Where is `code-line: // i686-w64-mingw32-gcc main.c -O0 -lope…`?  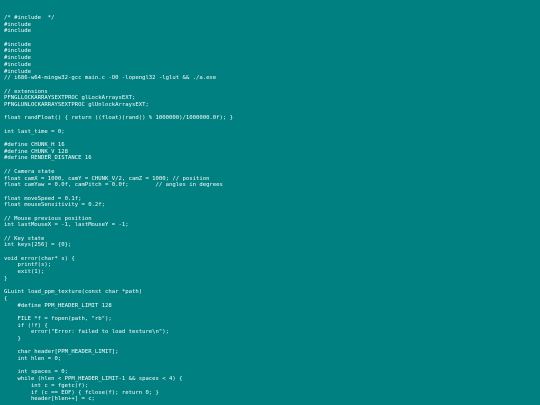 code-line: // i686-w64-mingw32-gcc main.c -O0 -lope… is located at coordinates (110, 78).